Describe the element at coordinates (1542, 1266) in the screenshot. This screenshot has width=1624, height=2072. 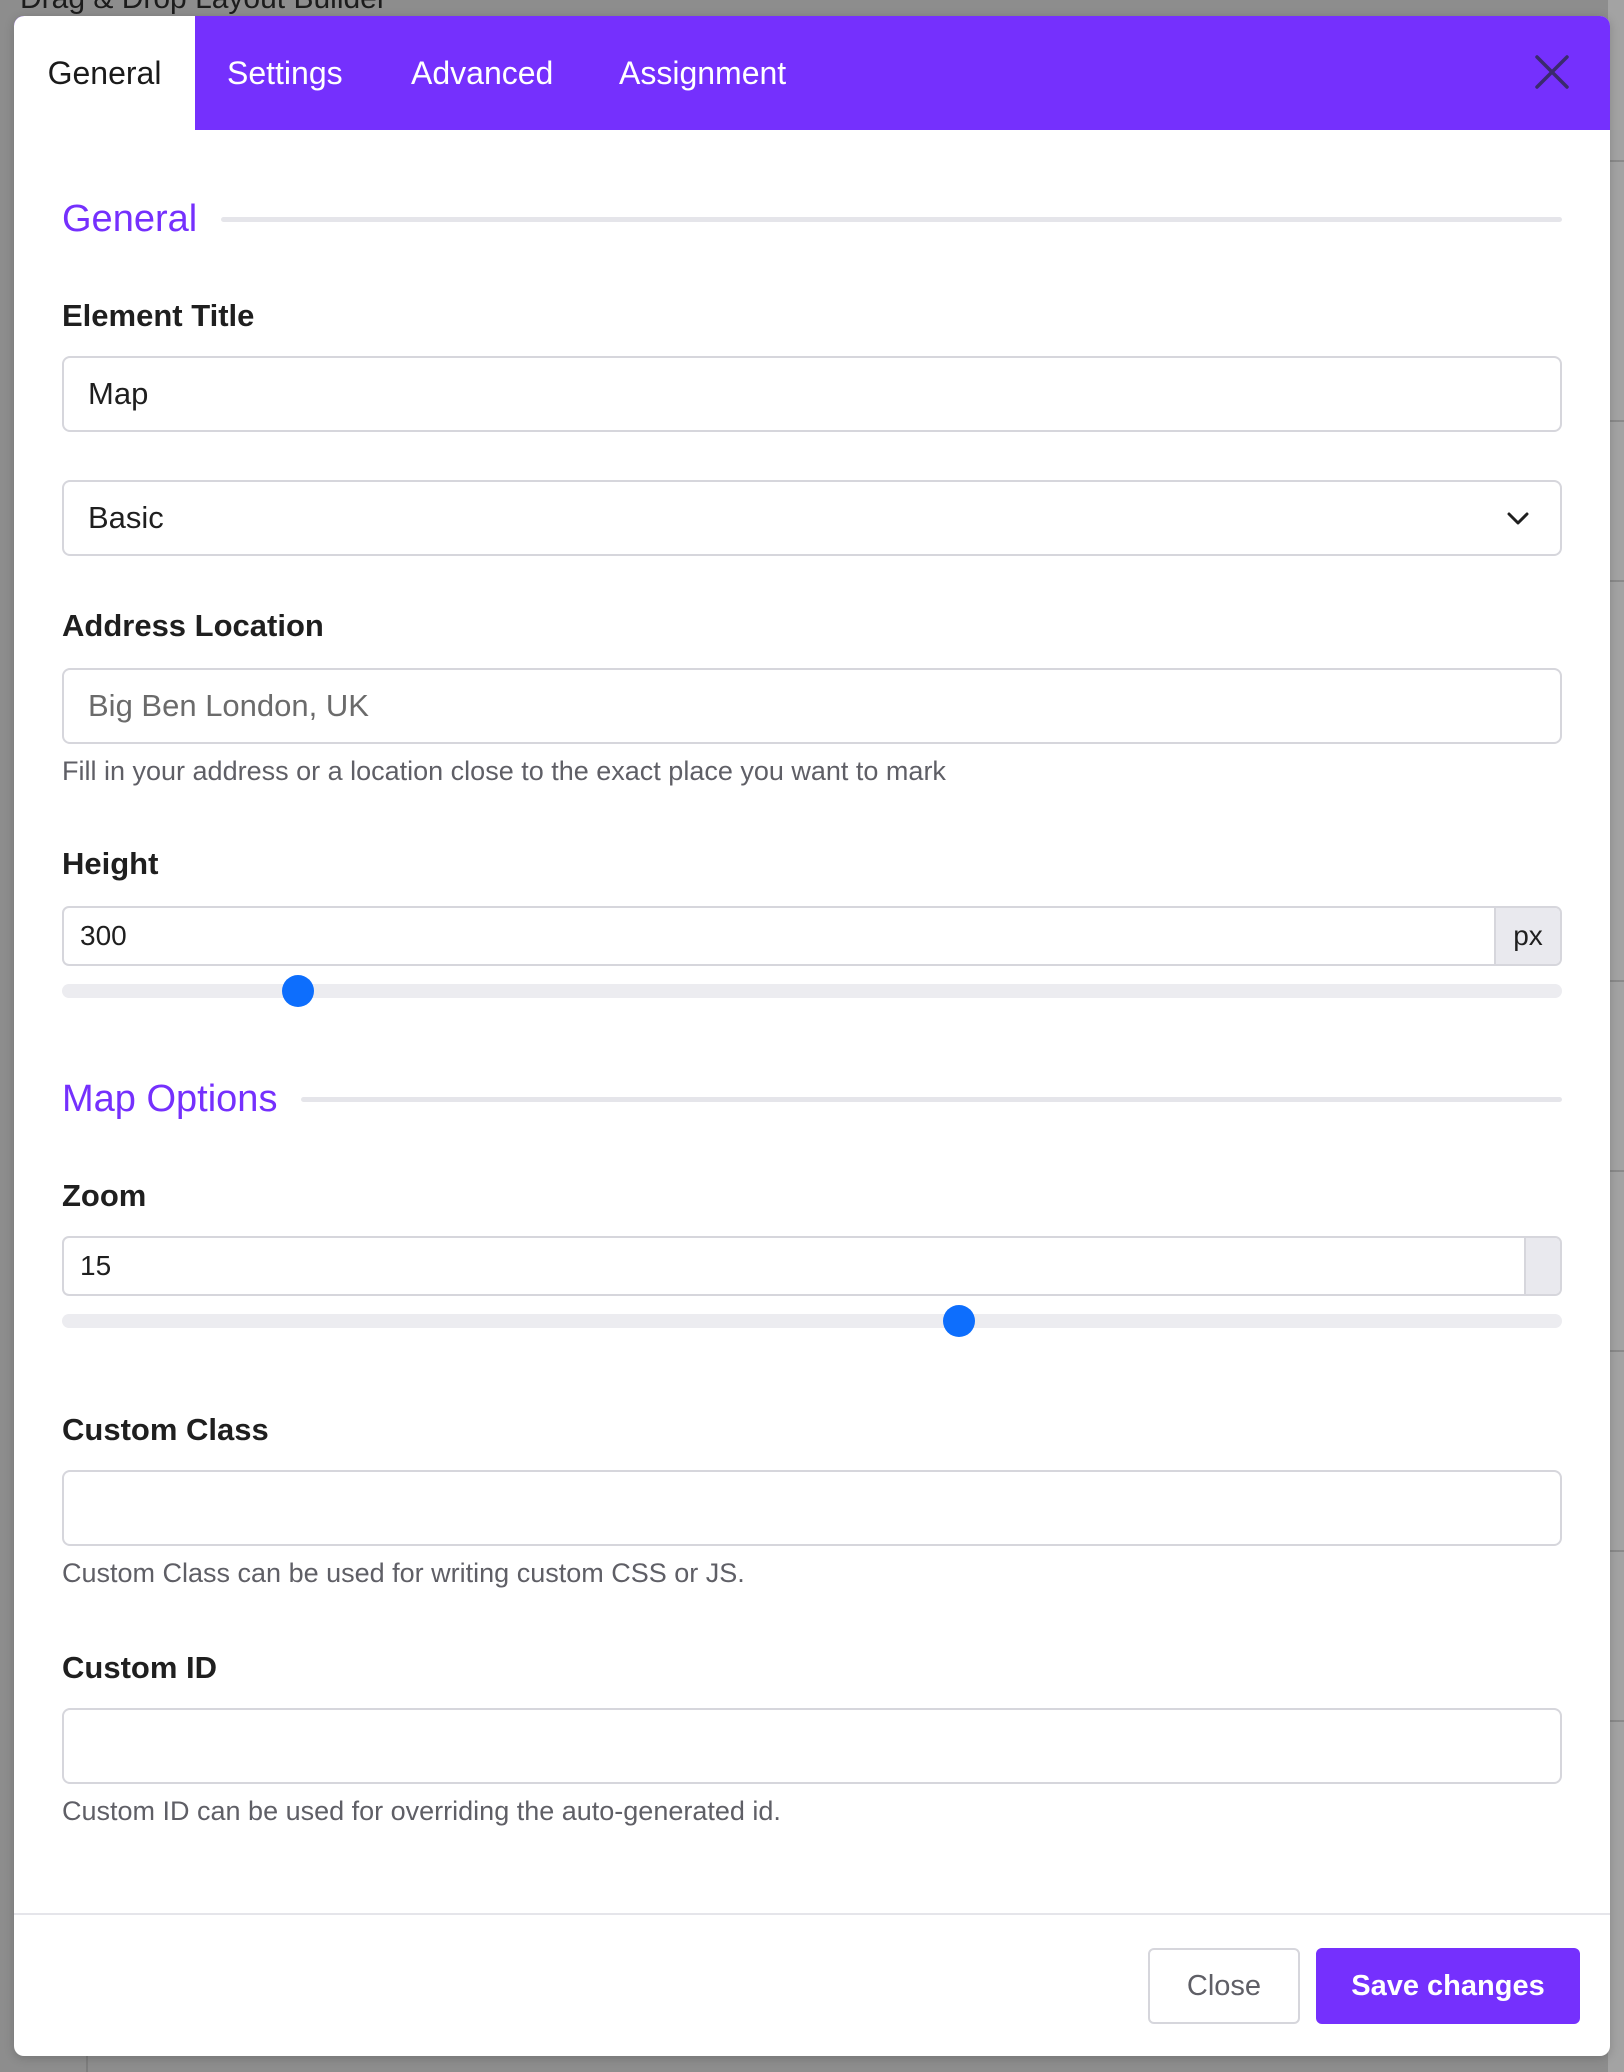
I see `zoom-unit-addon` at that location.